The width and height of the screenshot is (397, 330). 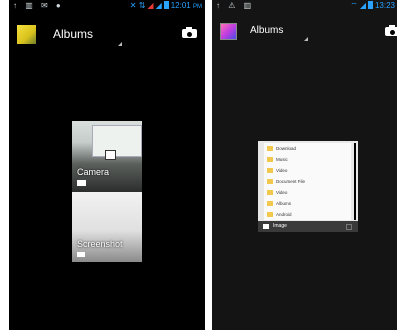 What do you see at coordinates (81, 183) in the screenshot?
I see `camera-album-icon` at bounding box center [81, 183].